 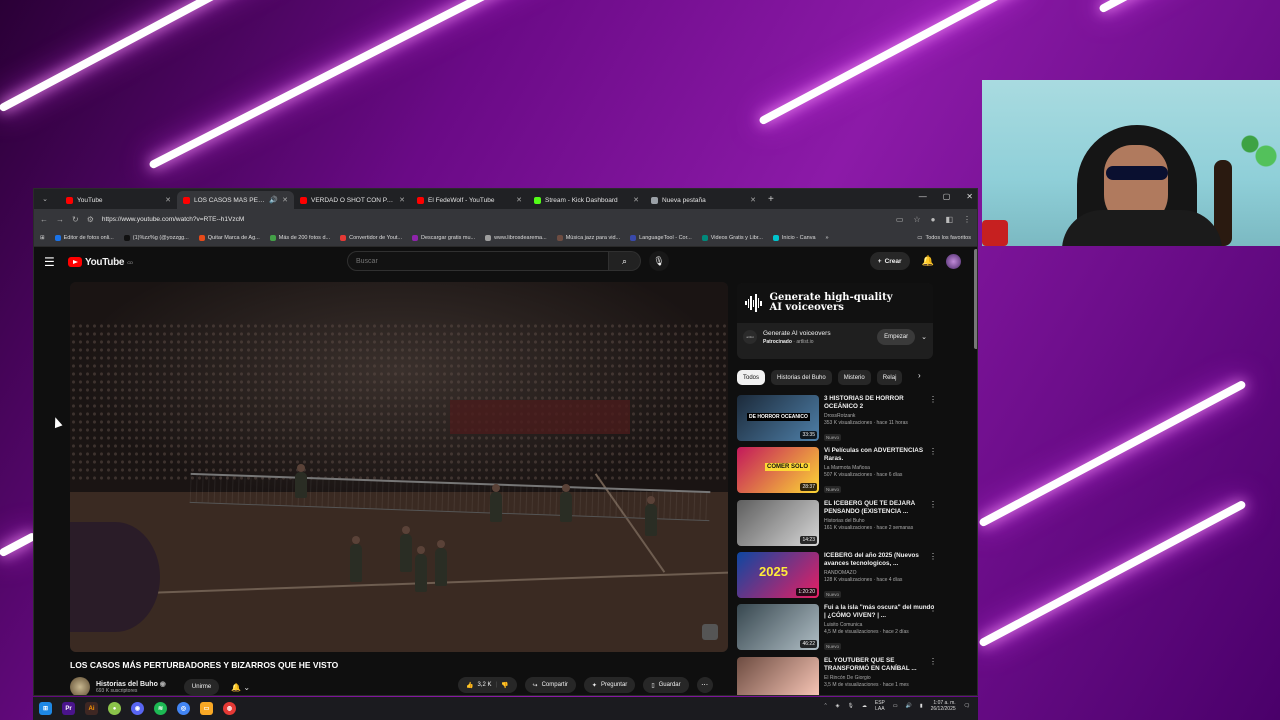 What do you see at coordinates (751, 377) in the screenshot?
I see `chip-all: Todos` at bounding box center [751, 377].